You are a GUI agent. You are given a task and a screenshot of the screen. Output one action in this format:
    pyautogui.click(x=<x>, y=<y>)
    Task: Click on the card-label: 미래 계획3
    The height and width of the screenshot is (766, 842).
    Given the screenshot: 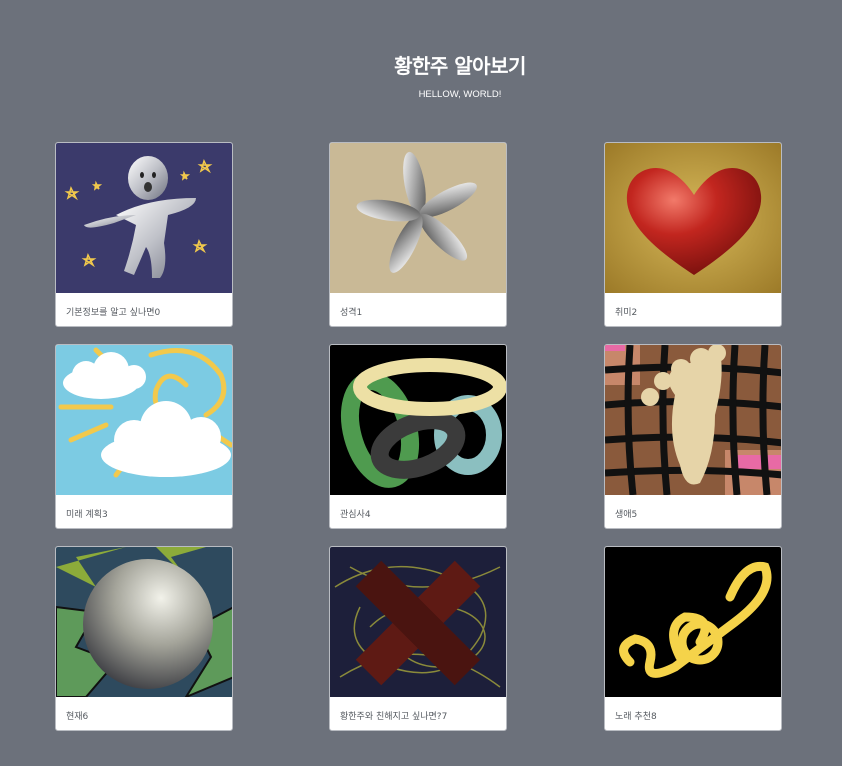 What is the action you would take?
    pyautogui.click(x=87, y=515)
    